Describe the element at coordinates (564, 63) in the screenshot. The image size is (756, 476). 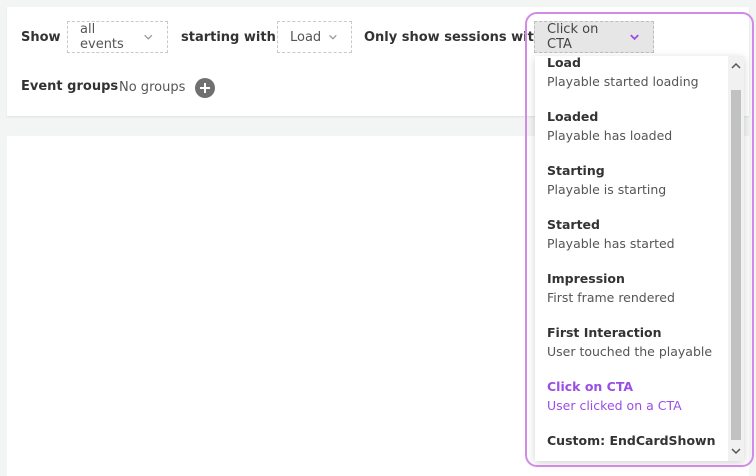
I see `menu-item-title: Load` at that location.